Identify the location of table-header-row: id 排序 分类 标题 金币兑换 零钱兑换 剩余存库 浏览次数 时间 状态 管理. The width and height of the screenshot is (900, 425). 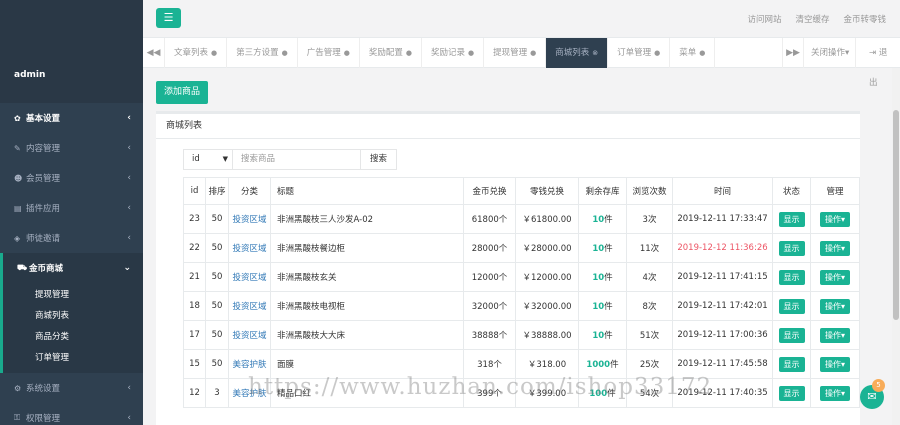
(521, 191).